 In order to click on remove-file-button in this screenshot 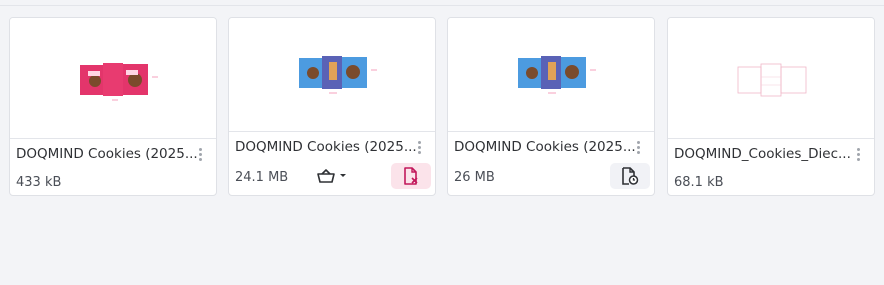, I will do `click(411, 176)`.